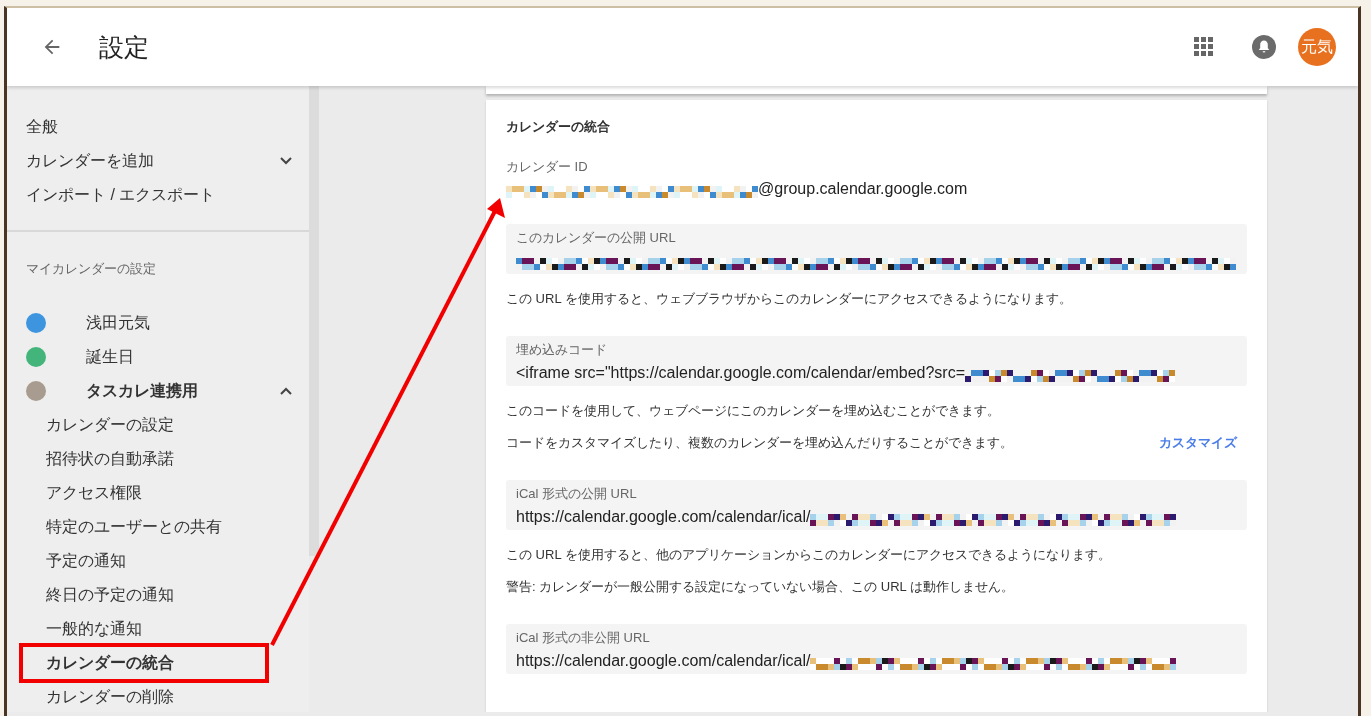 This screenshot has width=1371, height=716. I want to click on sidebar-subitem: 招待状の自動承諾, so click(158, 459).